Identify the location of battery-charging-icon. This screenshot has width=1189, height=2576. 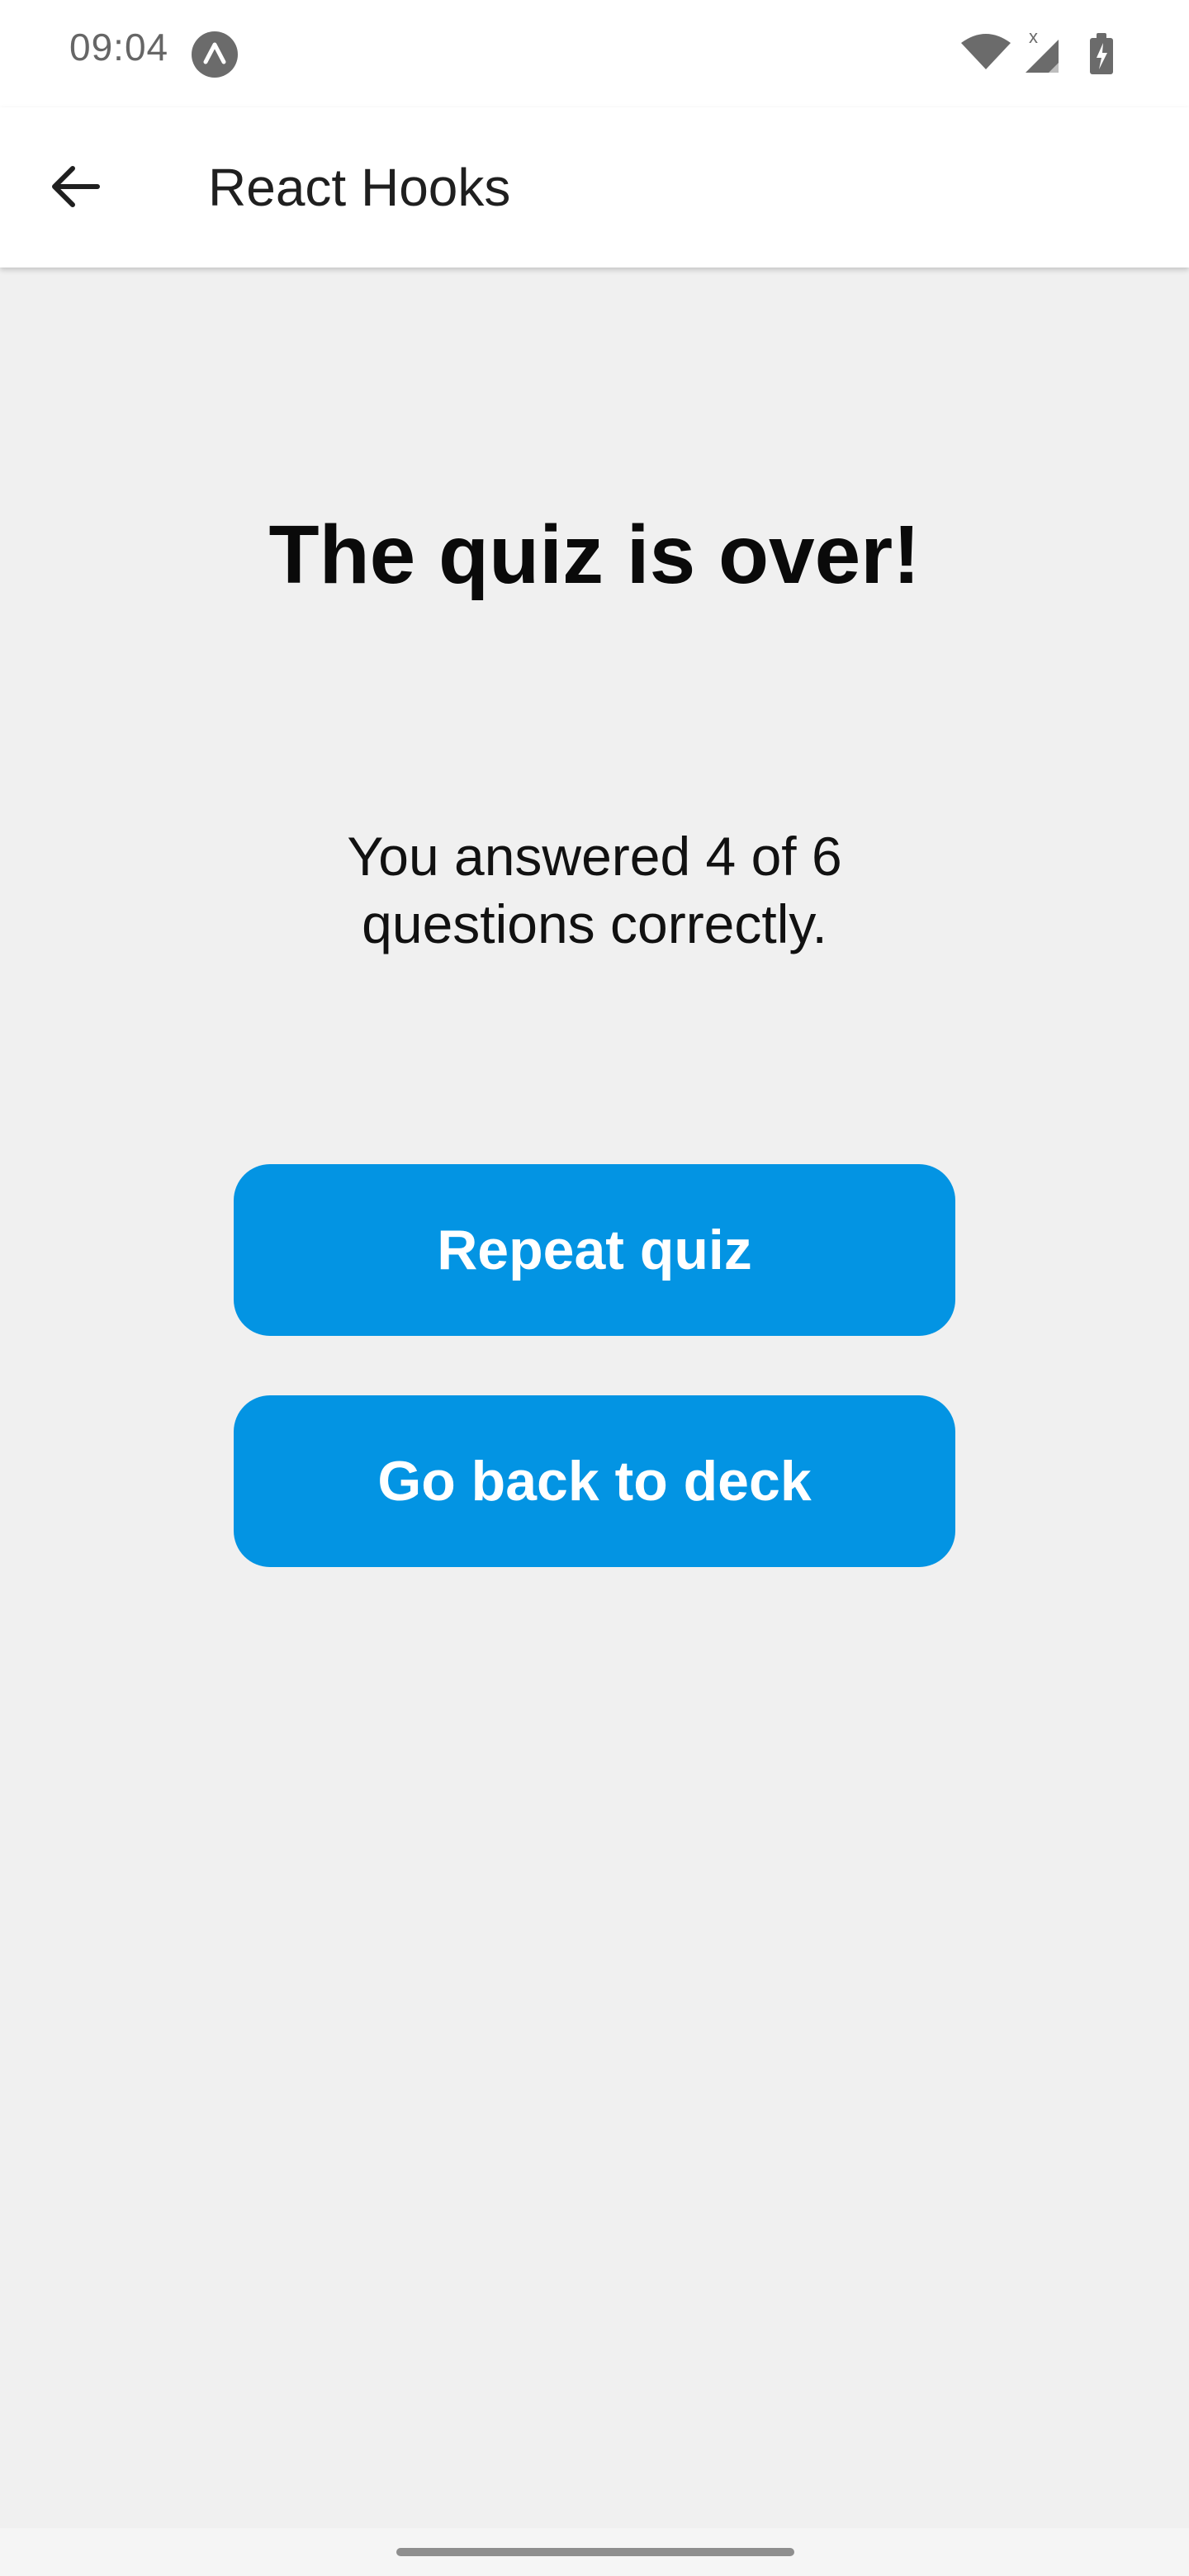
(1101, 53).